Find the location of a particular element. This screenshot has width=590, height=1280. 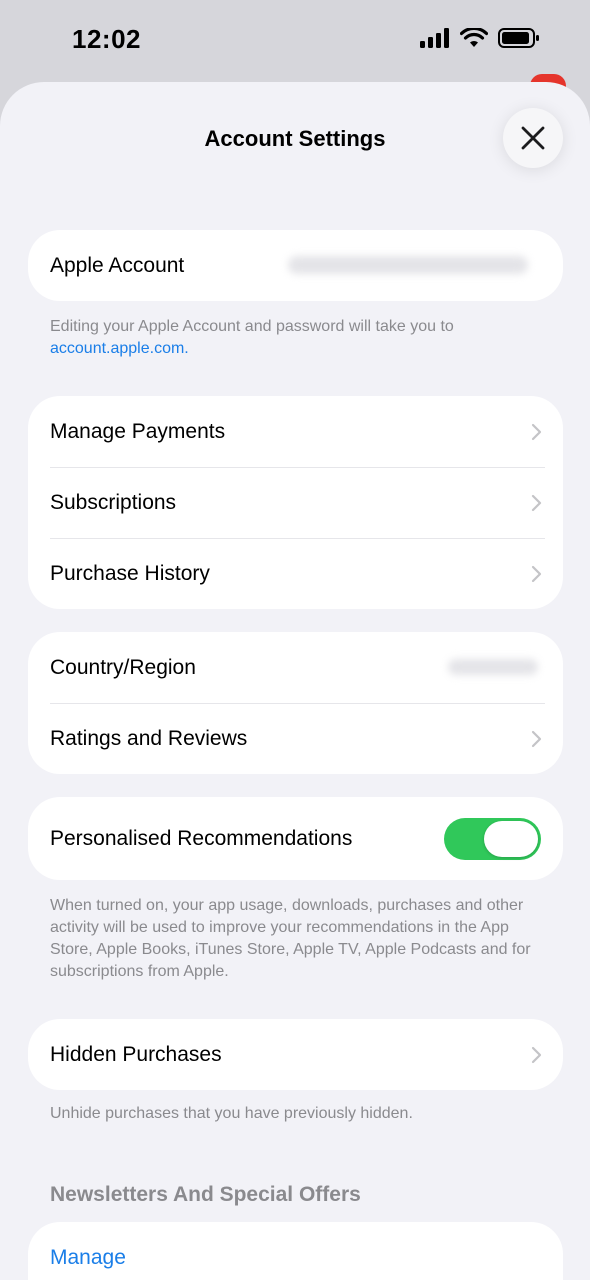

manage-newsletters-row: Manage is located at coordinates (295, 1251).